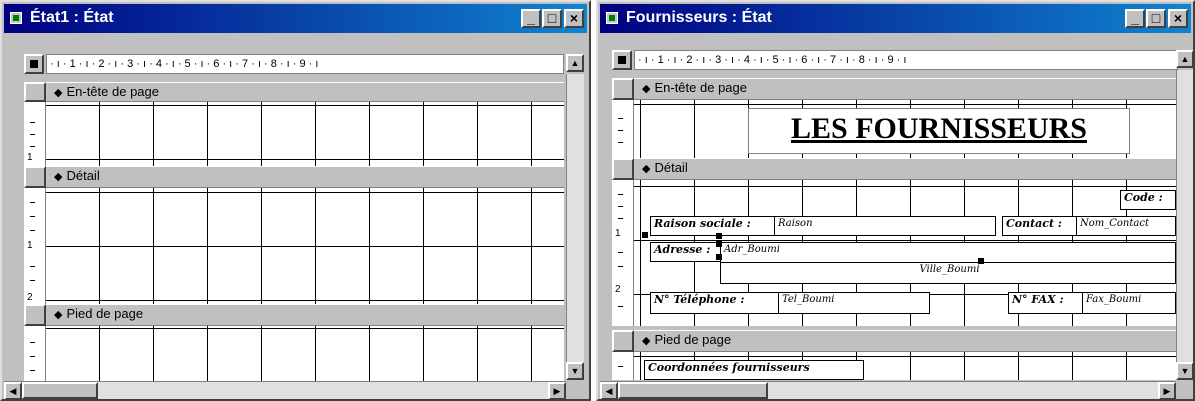  What do you see at coordinates (295, 18) in the screenshot?
I see `title-bar: État1 : État _ □ ×` at bounding box center [295, 18].